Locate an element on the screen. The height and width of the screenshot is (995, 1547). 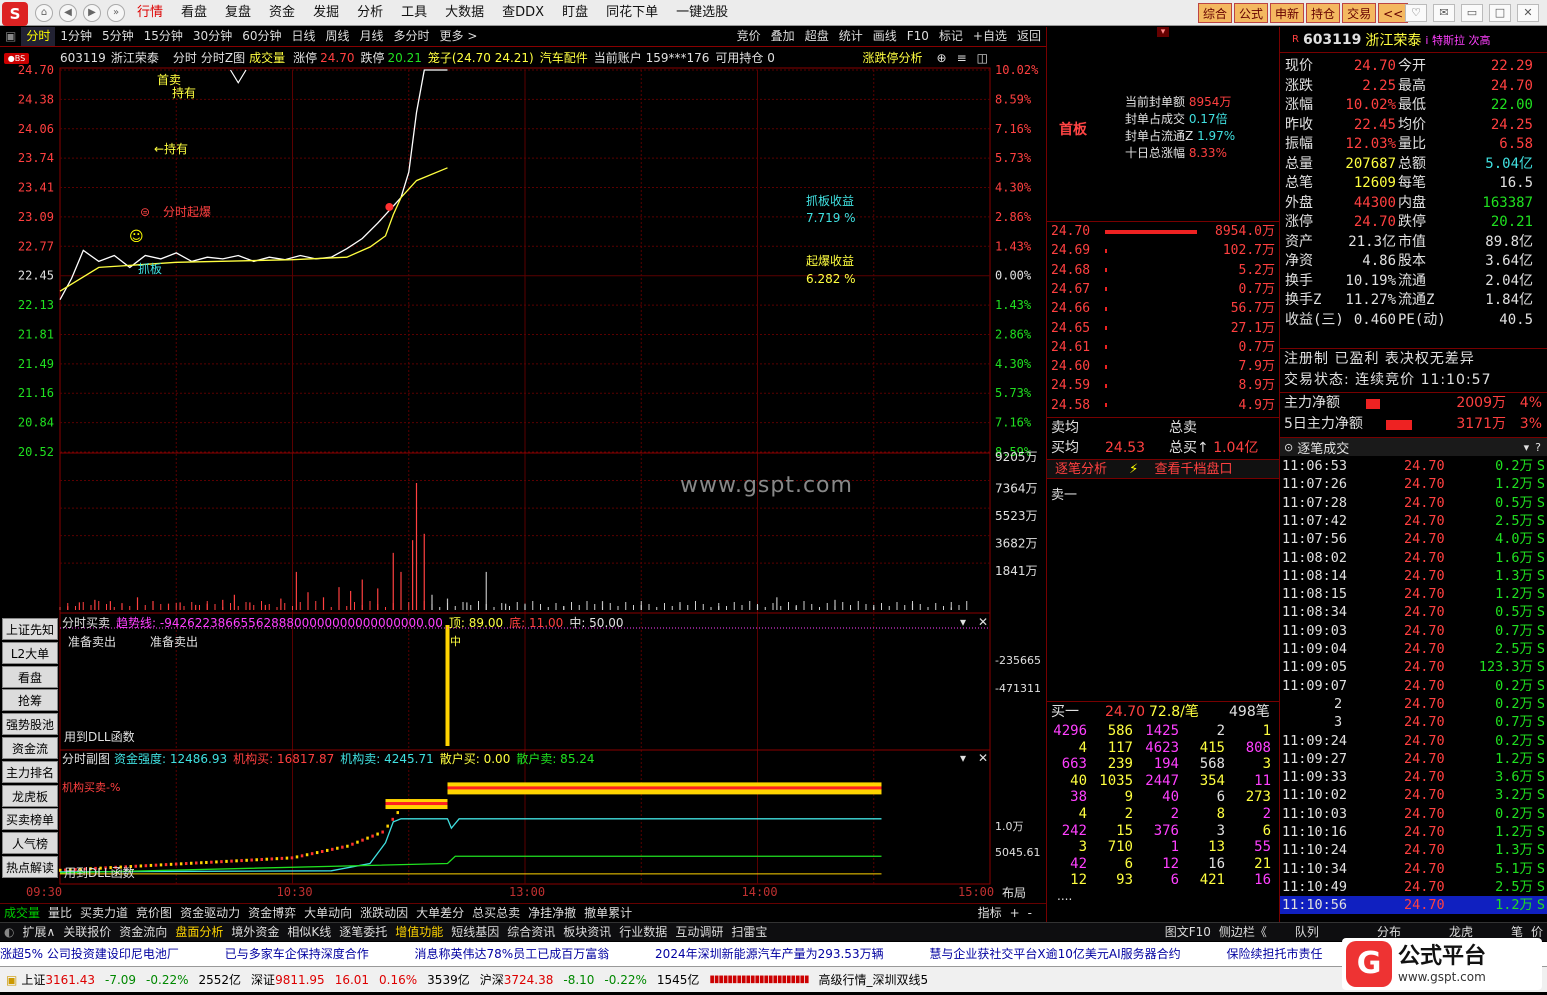
news-item-2: 消息称英伟达78%员工已成百万富翁 is located at coordinates (533, 954).